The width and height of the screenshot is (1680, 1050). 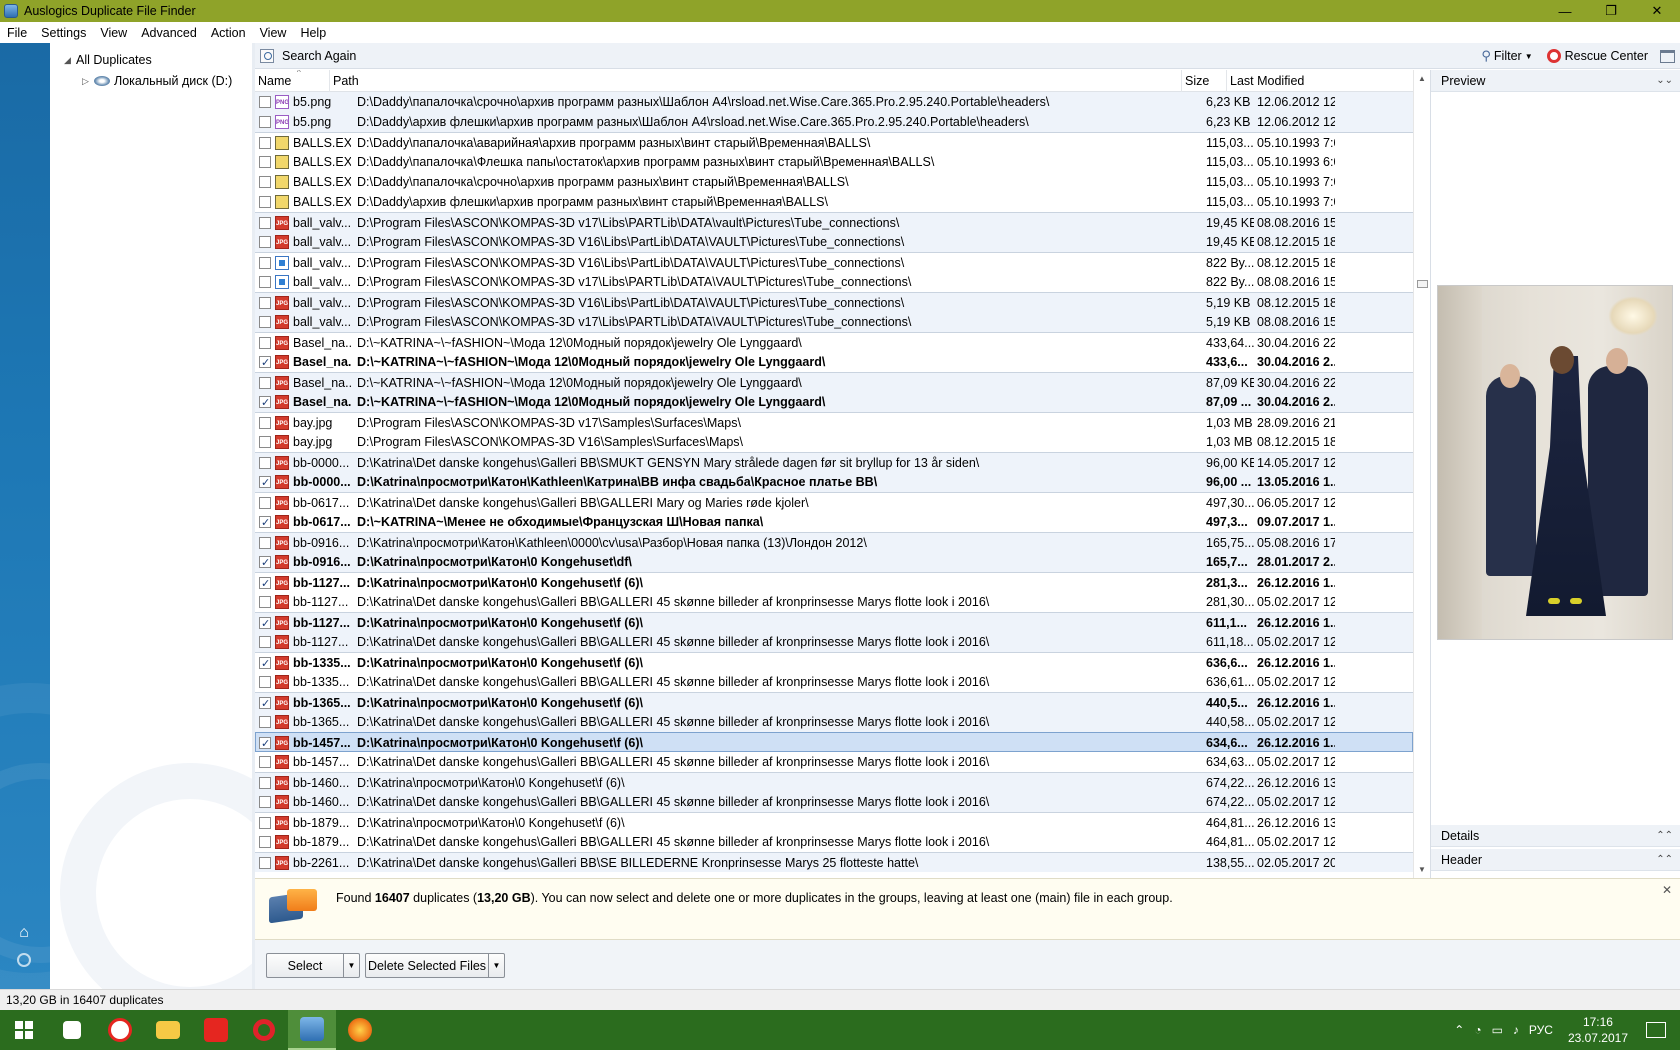 What do you see at coordinates (1506, 56) in the screenshot?
I see `filter-button: ⚲ Filter ▼` at bounding box center [1506, 56].